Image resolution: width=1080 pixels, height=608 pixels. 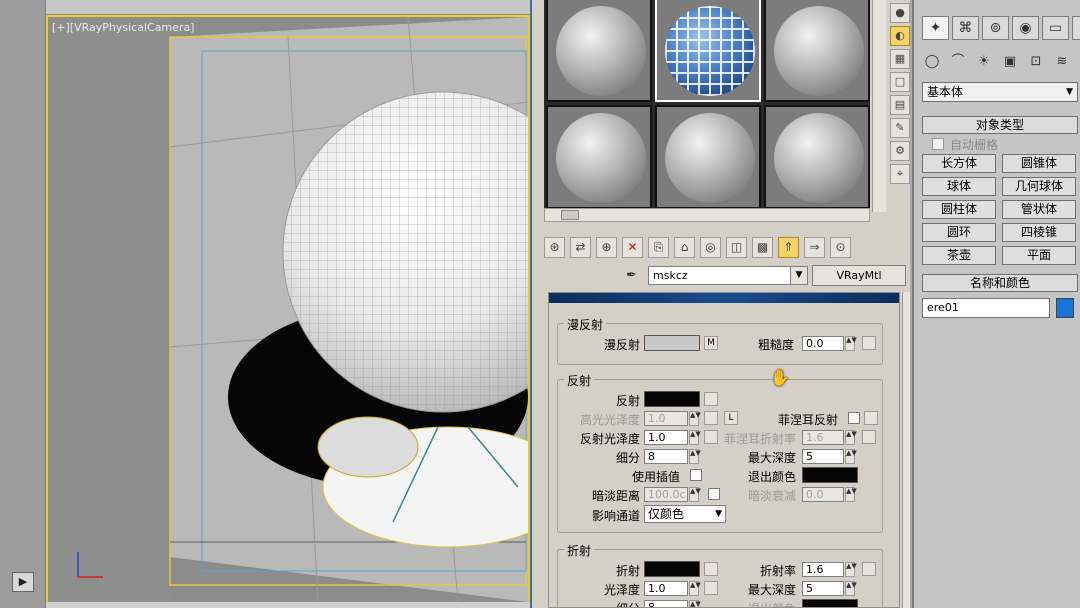 What do you see at coordinates (900, 59) in the screenshot?
I see `background-checker-icon: ▦` at bounding box center [900, 59].